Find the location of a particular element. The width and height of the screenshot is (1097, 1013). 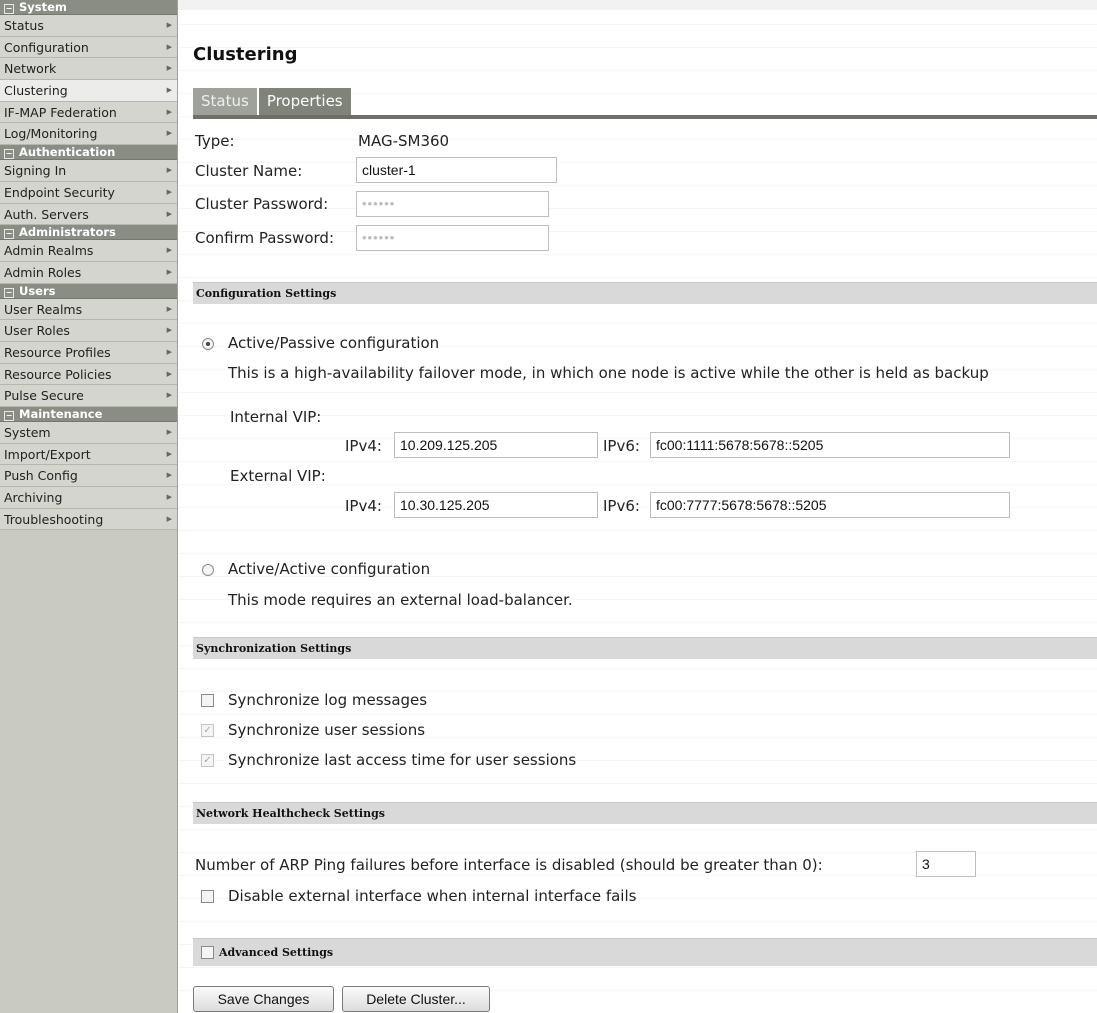

sidebar-item-user-realms: User Realms ▶ is located at coordinates (88, 309).